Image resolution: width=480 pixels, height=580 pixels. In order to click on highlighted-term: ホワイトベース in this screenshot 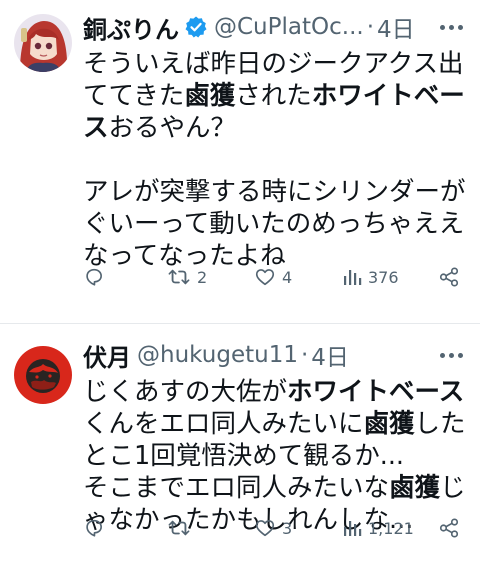, I will do `click(376, 392)`.